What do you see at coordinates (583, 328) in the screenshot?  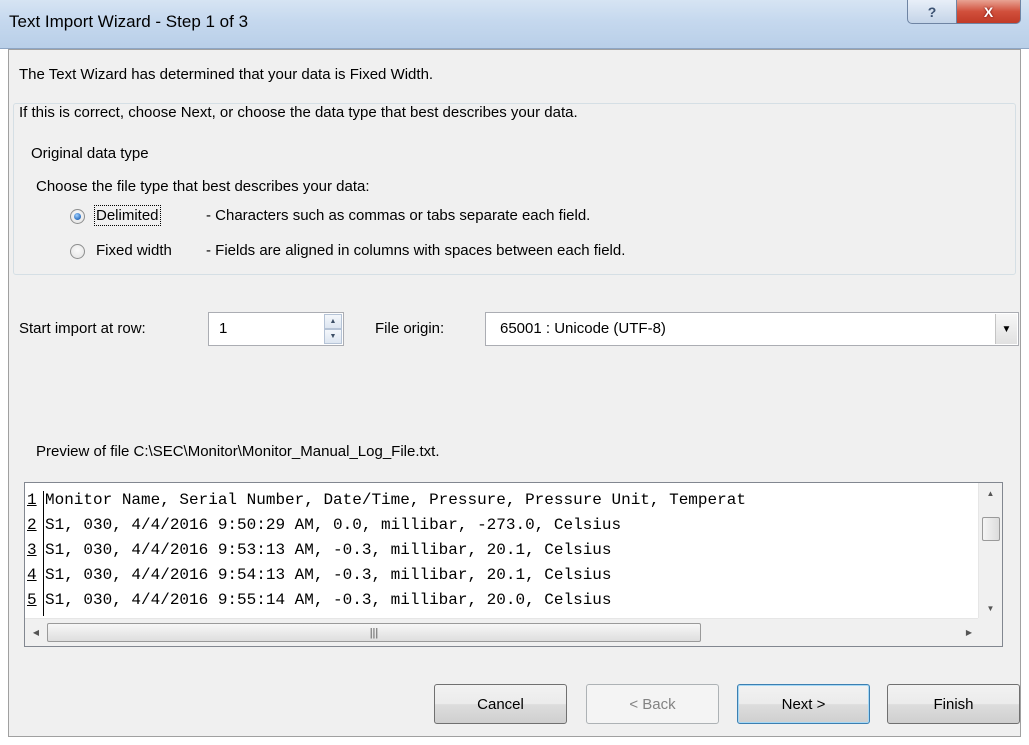 I see `file-origin-value: 65001 : Unicode (UTF-8)` at bounding box center [583, 328].